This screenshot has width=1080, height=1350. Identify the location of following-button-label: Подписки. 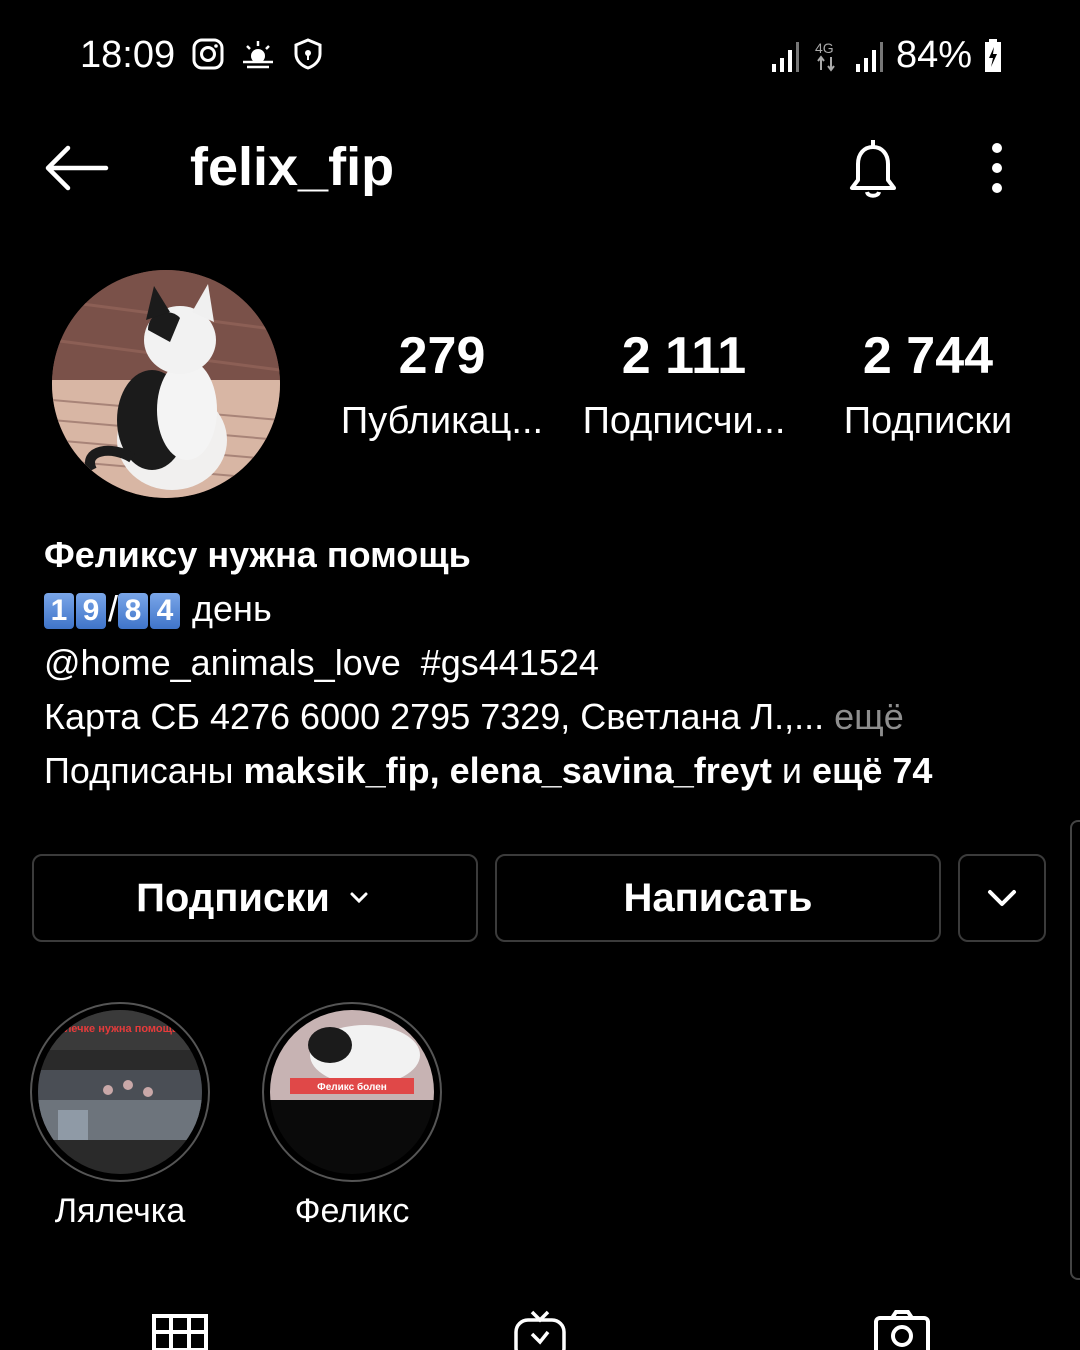
(233, 897).